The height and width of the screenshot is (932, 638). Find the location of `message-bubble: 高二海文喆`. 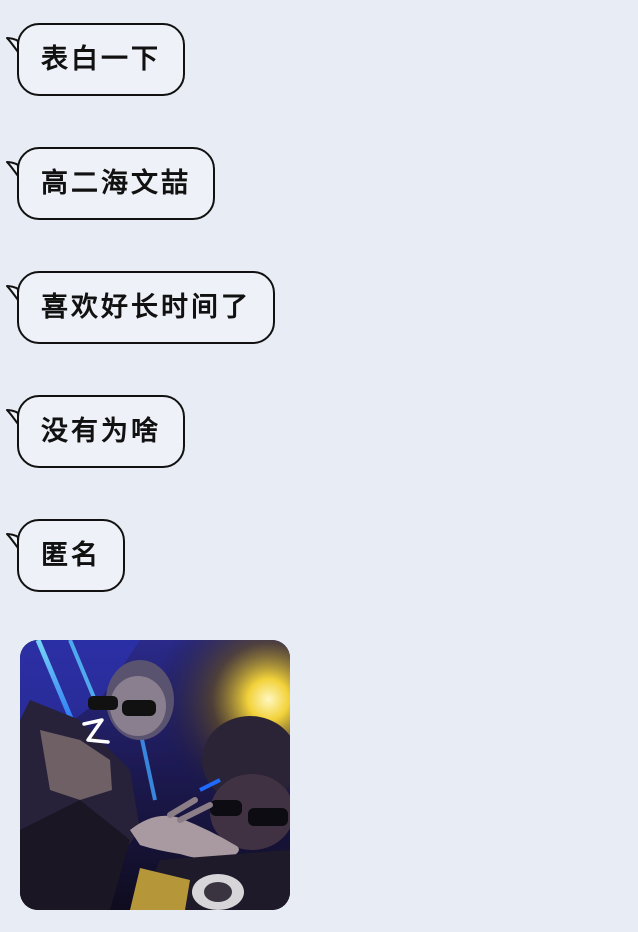

message-bubble: 高二海文喆 is located at coordinates (116, 183).